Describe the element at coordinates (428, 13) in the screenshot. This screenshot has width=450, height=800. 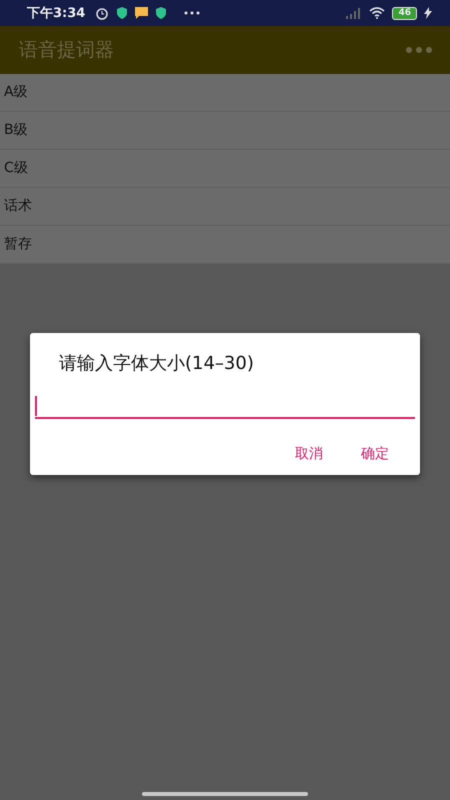
I see `charging-icon` at that location.